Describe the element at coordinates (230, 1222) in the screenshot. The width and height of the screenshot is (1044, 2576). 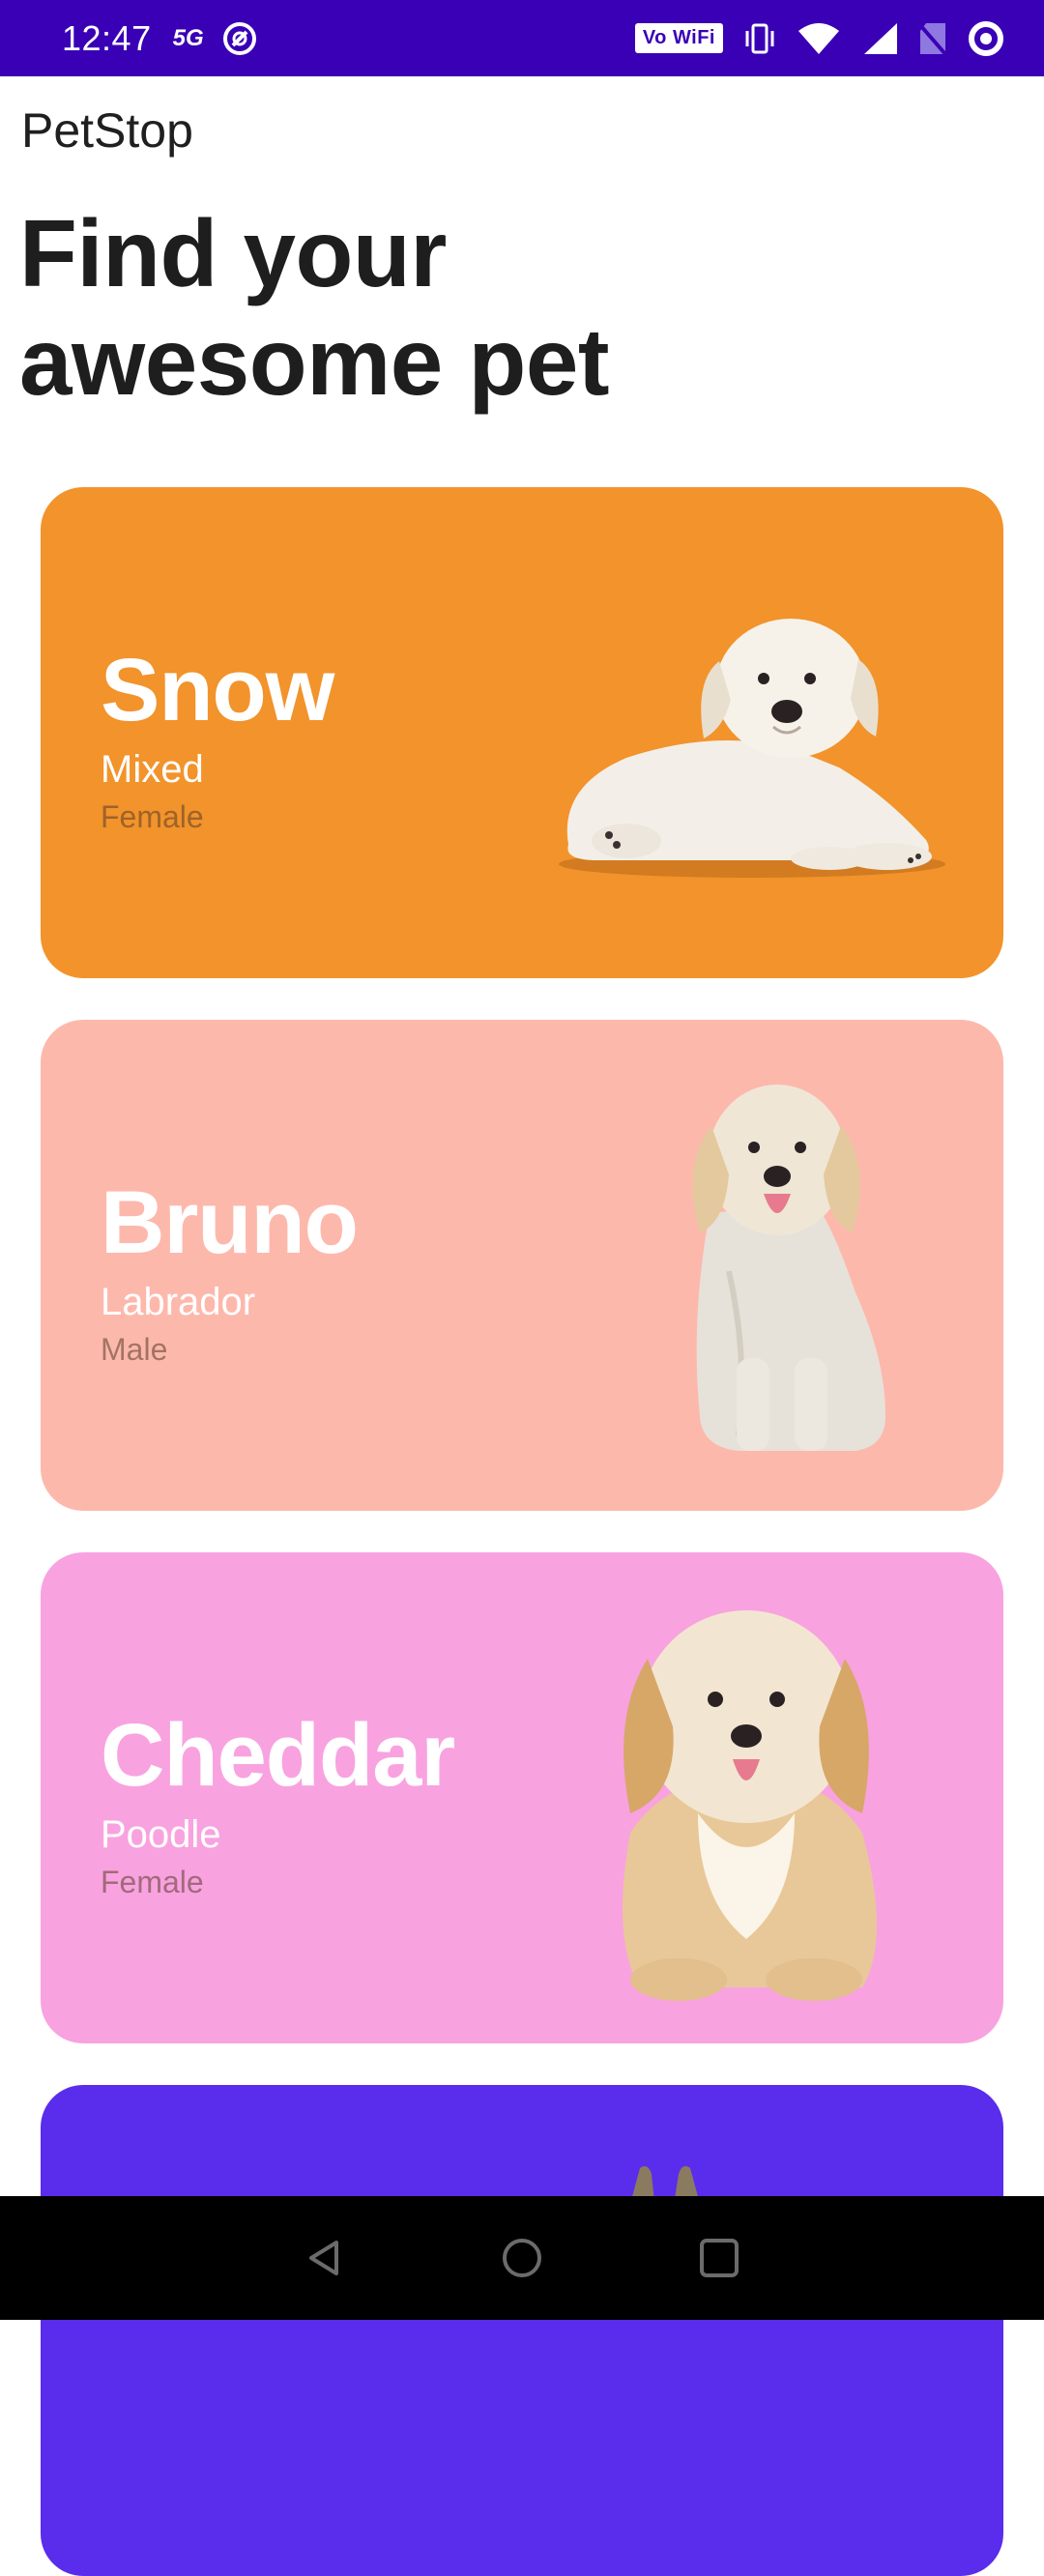
I see `pet-name: Bruno` at that location.